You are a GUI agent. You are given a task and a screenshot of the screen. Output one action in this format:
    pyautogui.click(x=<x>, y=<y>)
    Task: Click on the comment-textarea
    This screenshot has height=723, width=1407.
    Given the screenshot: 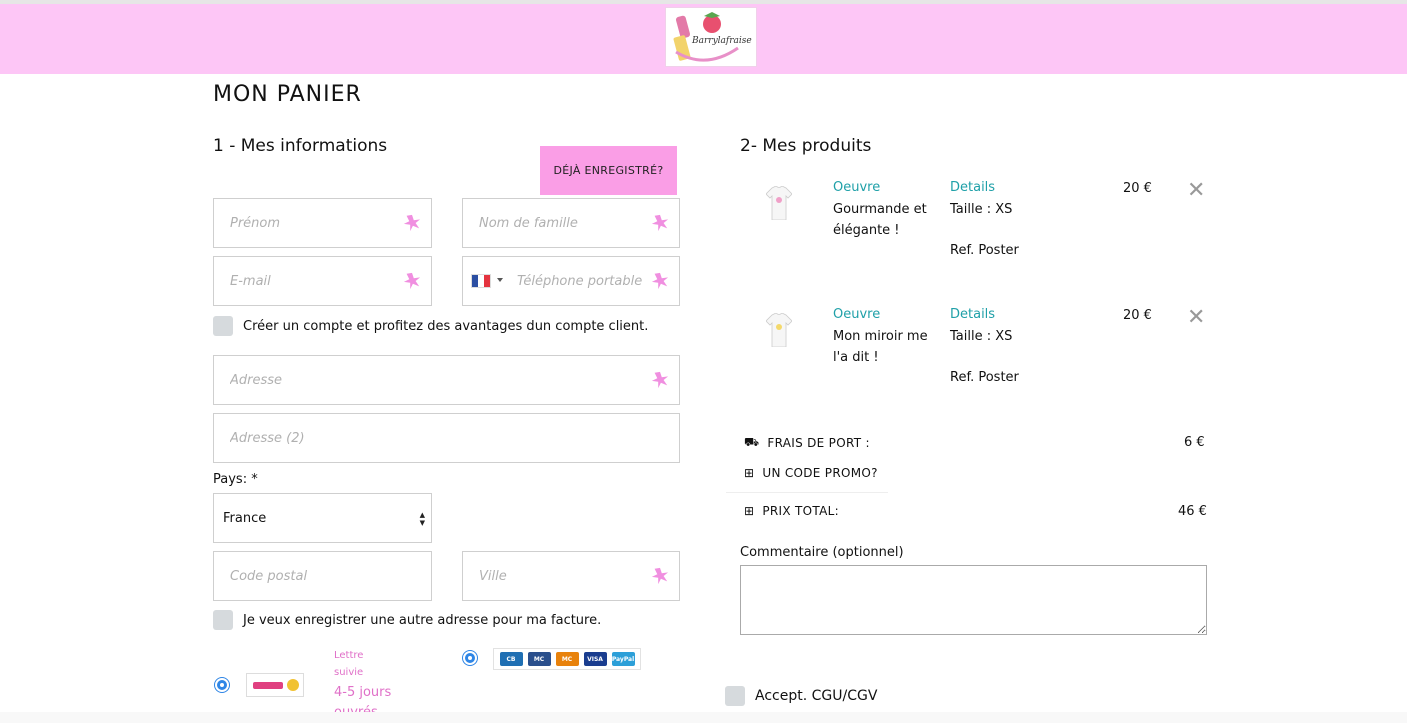 What is the action you would take?
    pyautogui.click(x=973, y=600)
    